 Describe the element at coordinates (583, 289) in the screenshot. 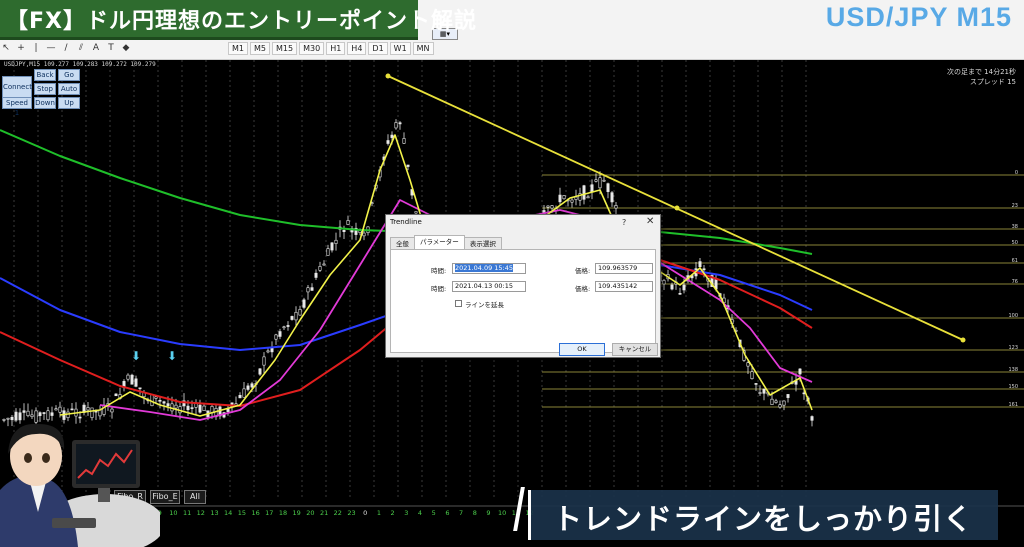

I see `price2-label: 価格:` at that location.